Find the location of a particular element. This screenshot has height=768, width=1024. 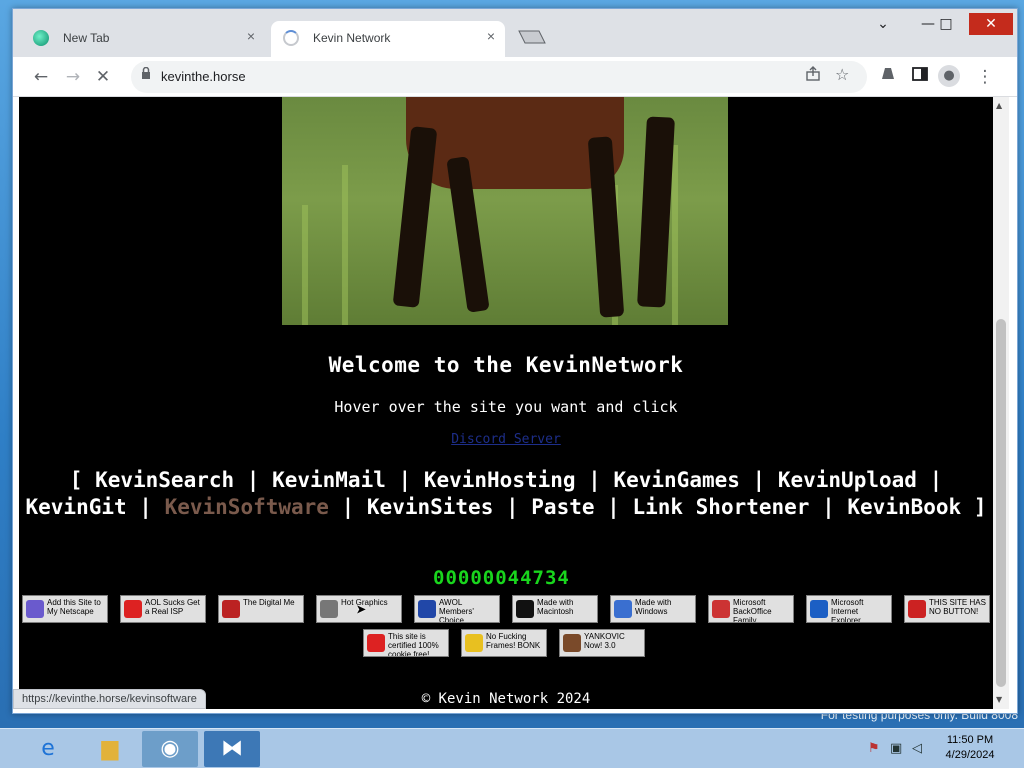

vscode-icon: ⧓ is located at coordinates (232, 749).